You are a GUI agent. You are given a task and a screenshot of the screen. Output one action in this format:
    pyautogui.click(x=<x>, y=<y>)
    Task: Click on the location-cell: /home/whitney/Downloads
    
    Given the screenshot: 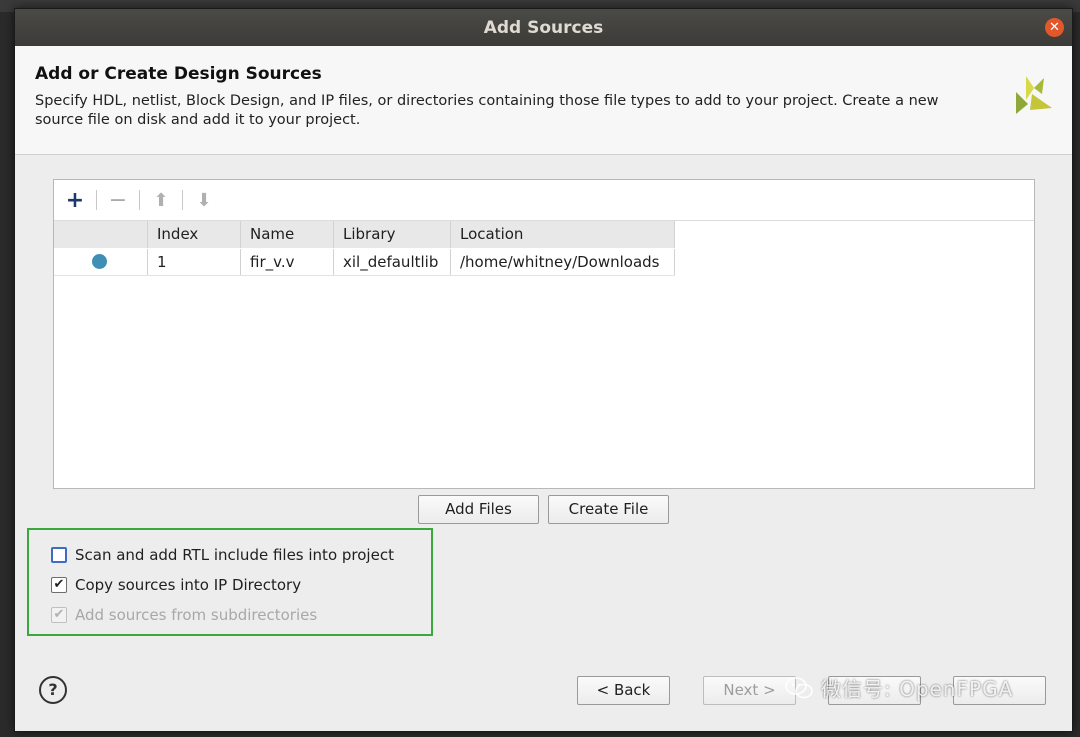 What is the action you would take?
    pyautogui.click(x=563, y=262)
    